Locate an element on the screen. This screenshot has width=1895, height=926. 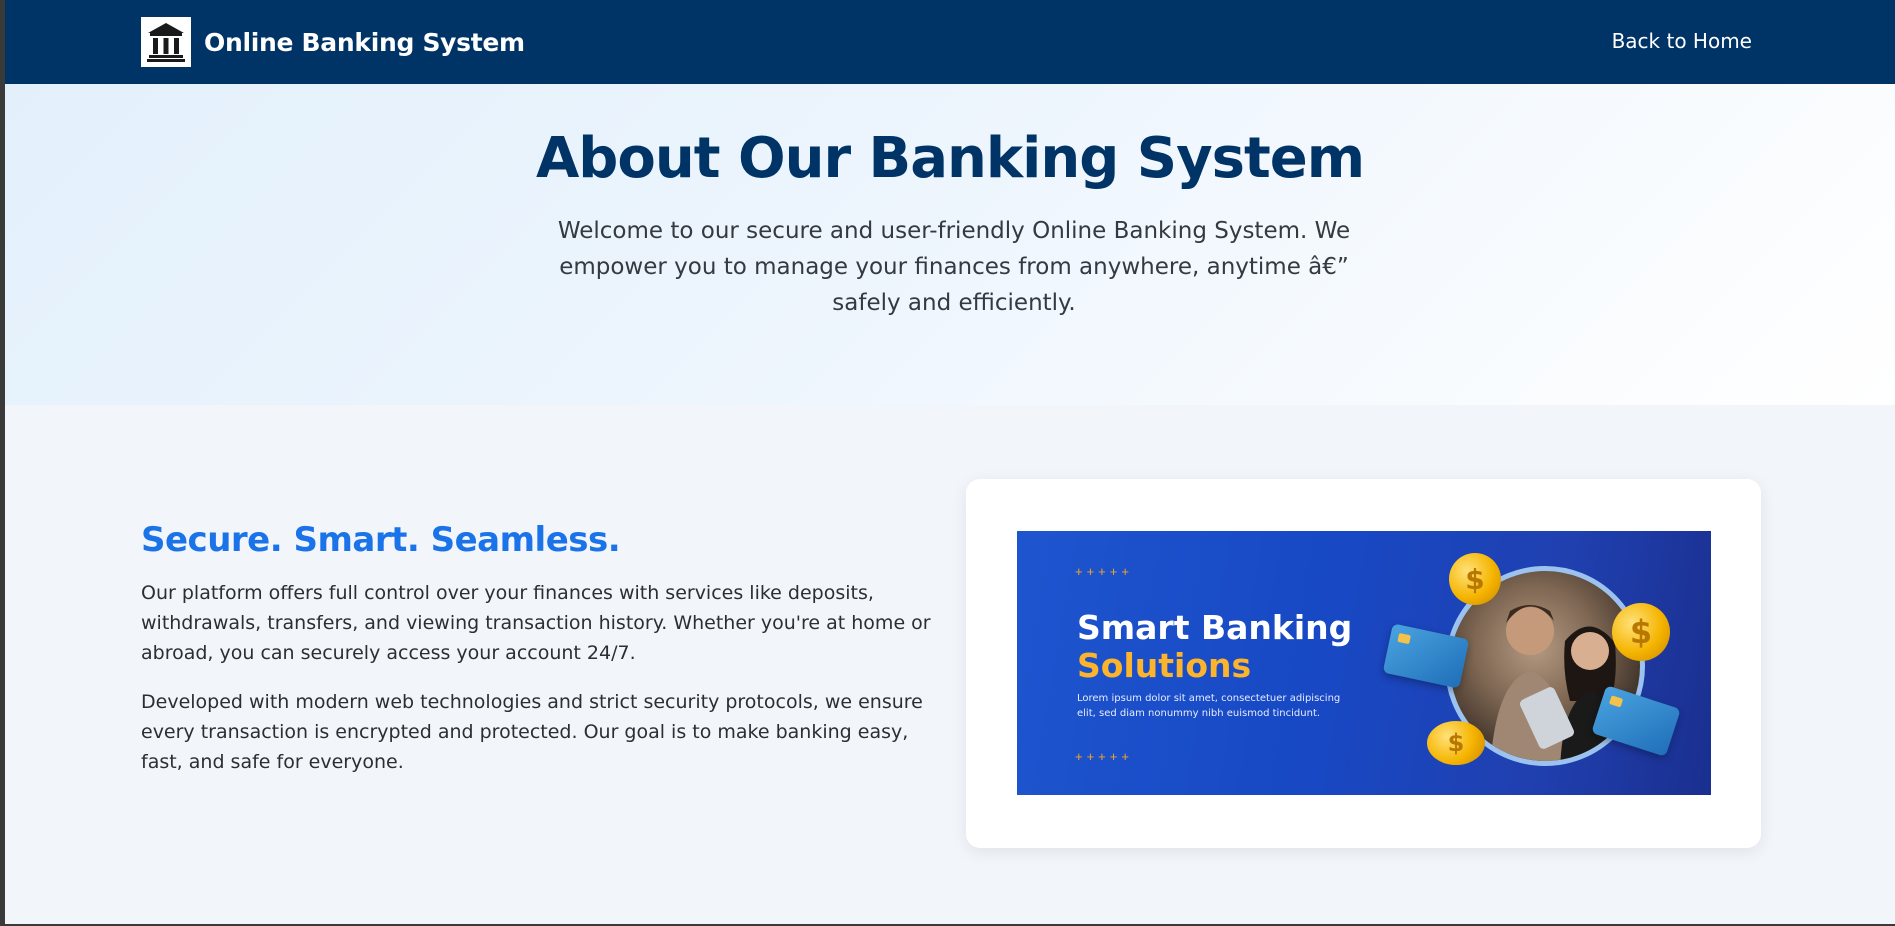
banner-dots-top: +++++ is located at coordinates (1104, 571).